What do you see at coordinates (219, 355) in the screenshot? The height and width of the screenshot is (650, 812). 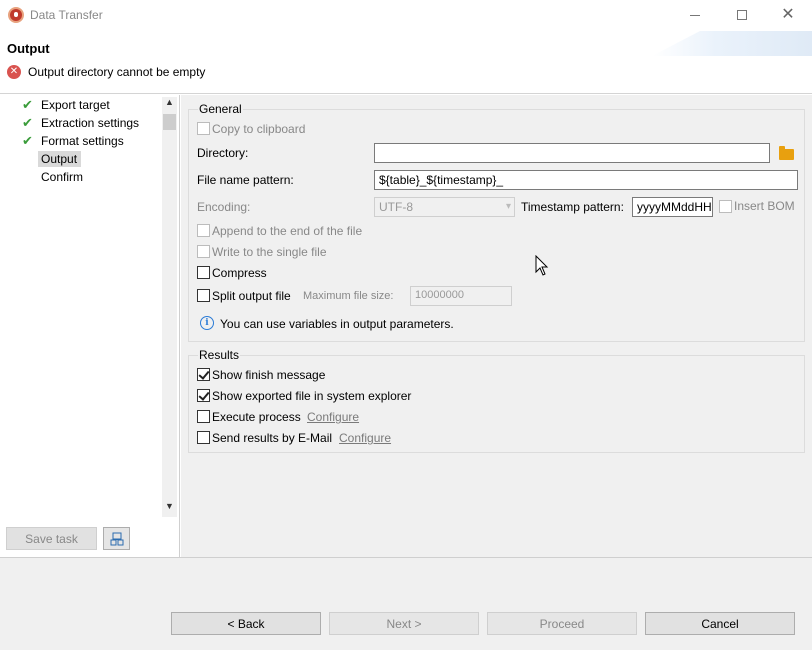 I see `results-group-title: Results` at bounding box center [219, 355].